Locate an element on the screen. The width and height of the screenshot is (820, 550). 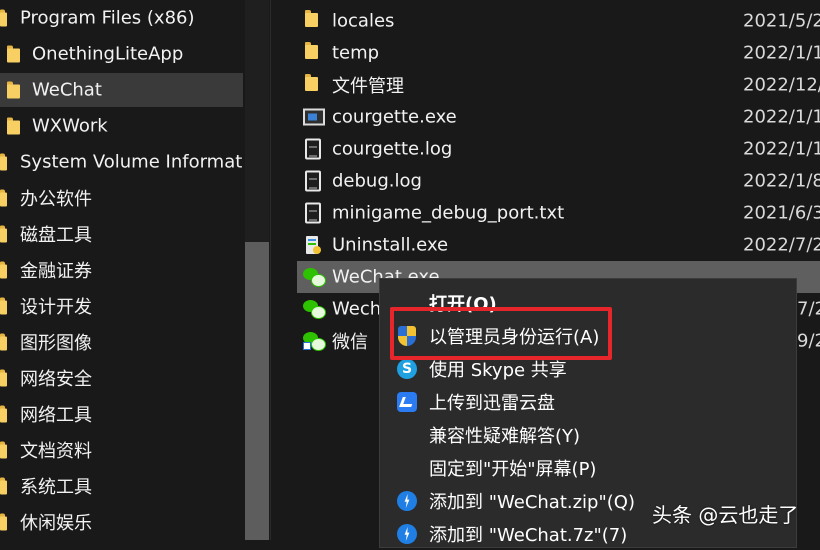
nav-item-label: WXWork is located at coordinates (70, 126).